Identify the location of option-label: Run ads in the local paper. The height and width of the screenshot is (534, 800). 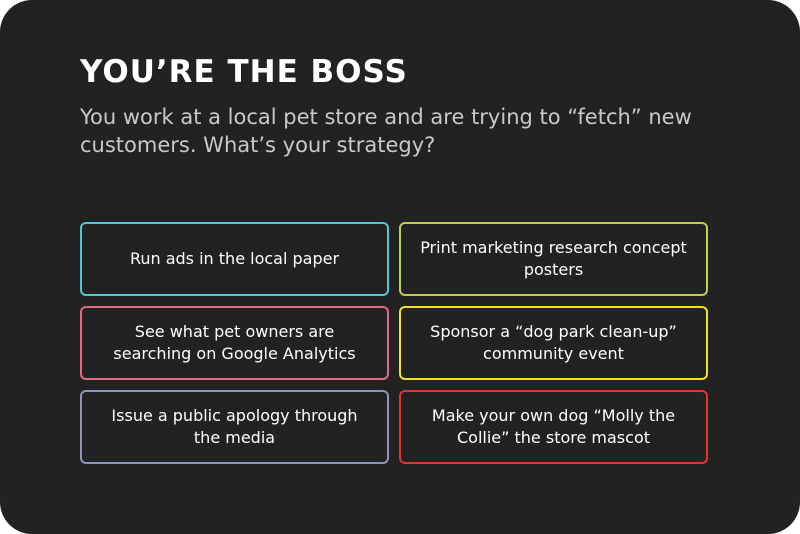
(234, 258).